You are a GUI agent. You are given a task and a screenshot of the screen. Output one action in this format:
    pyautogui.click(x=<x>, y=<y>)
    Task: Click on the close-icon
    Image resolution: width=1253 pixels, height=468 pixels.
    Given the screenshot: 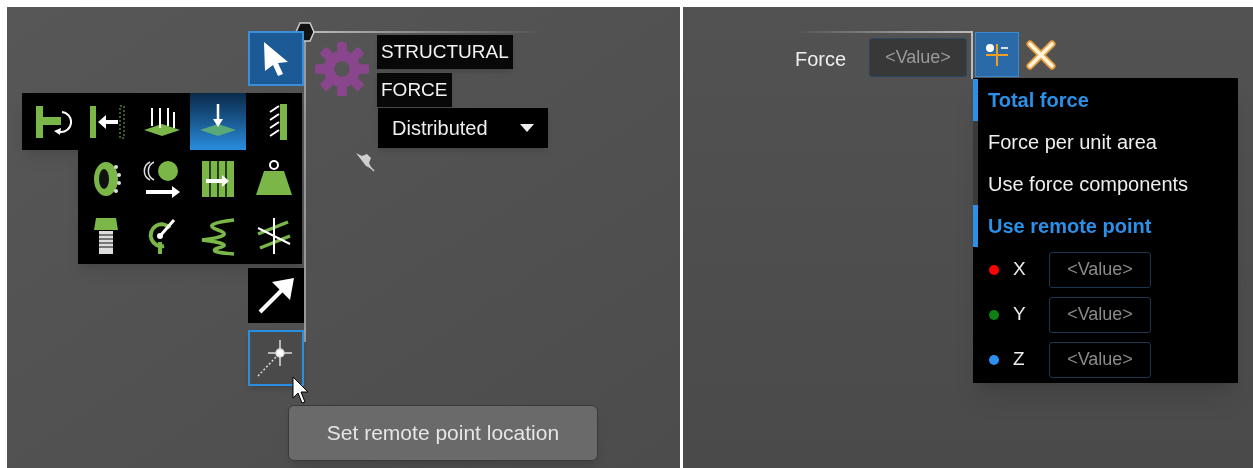 What is the action you would take?
    pyautogui.click(x=1041, y=55)
    